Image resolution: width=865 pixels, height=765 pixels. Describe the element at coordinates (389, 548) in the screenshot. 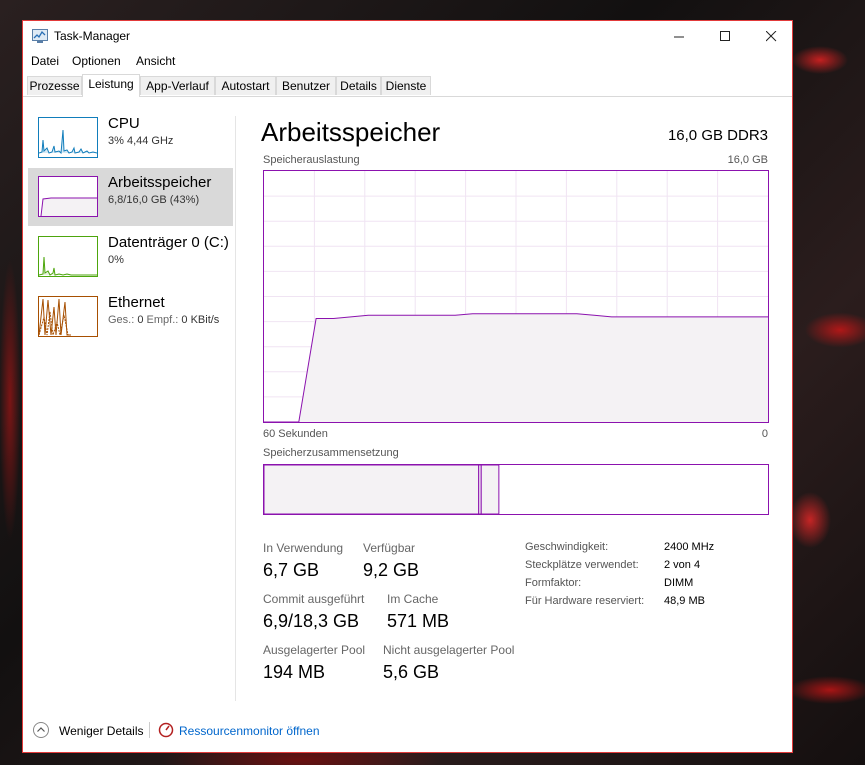

I see `available-label: Verfügbar` at that location.